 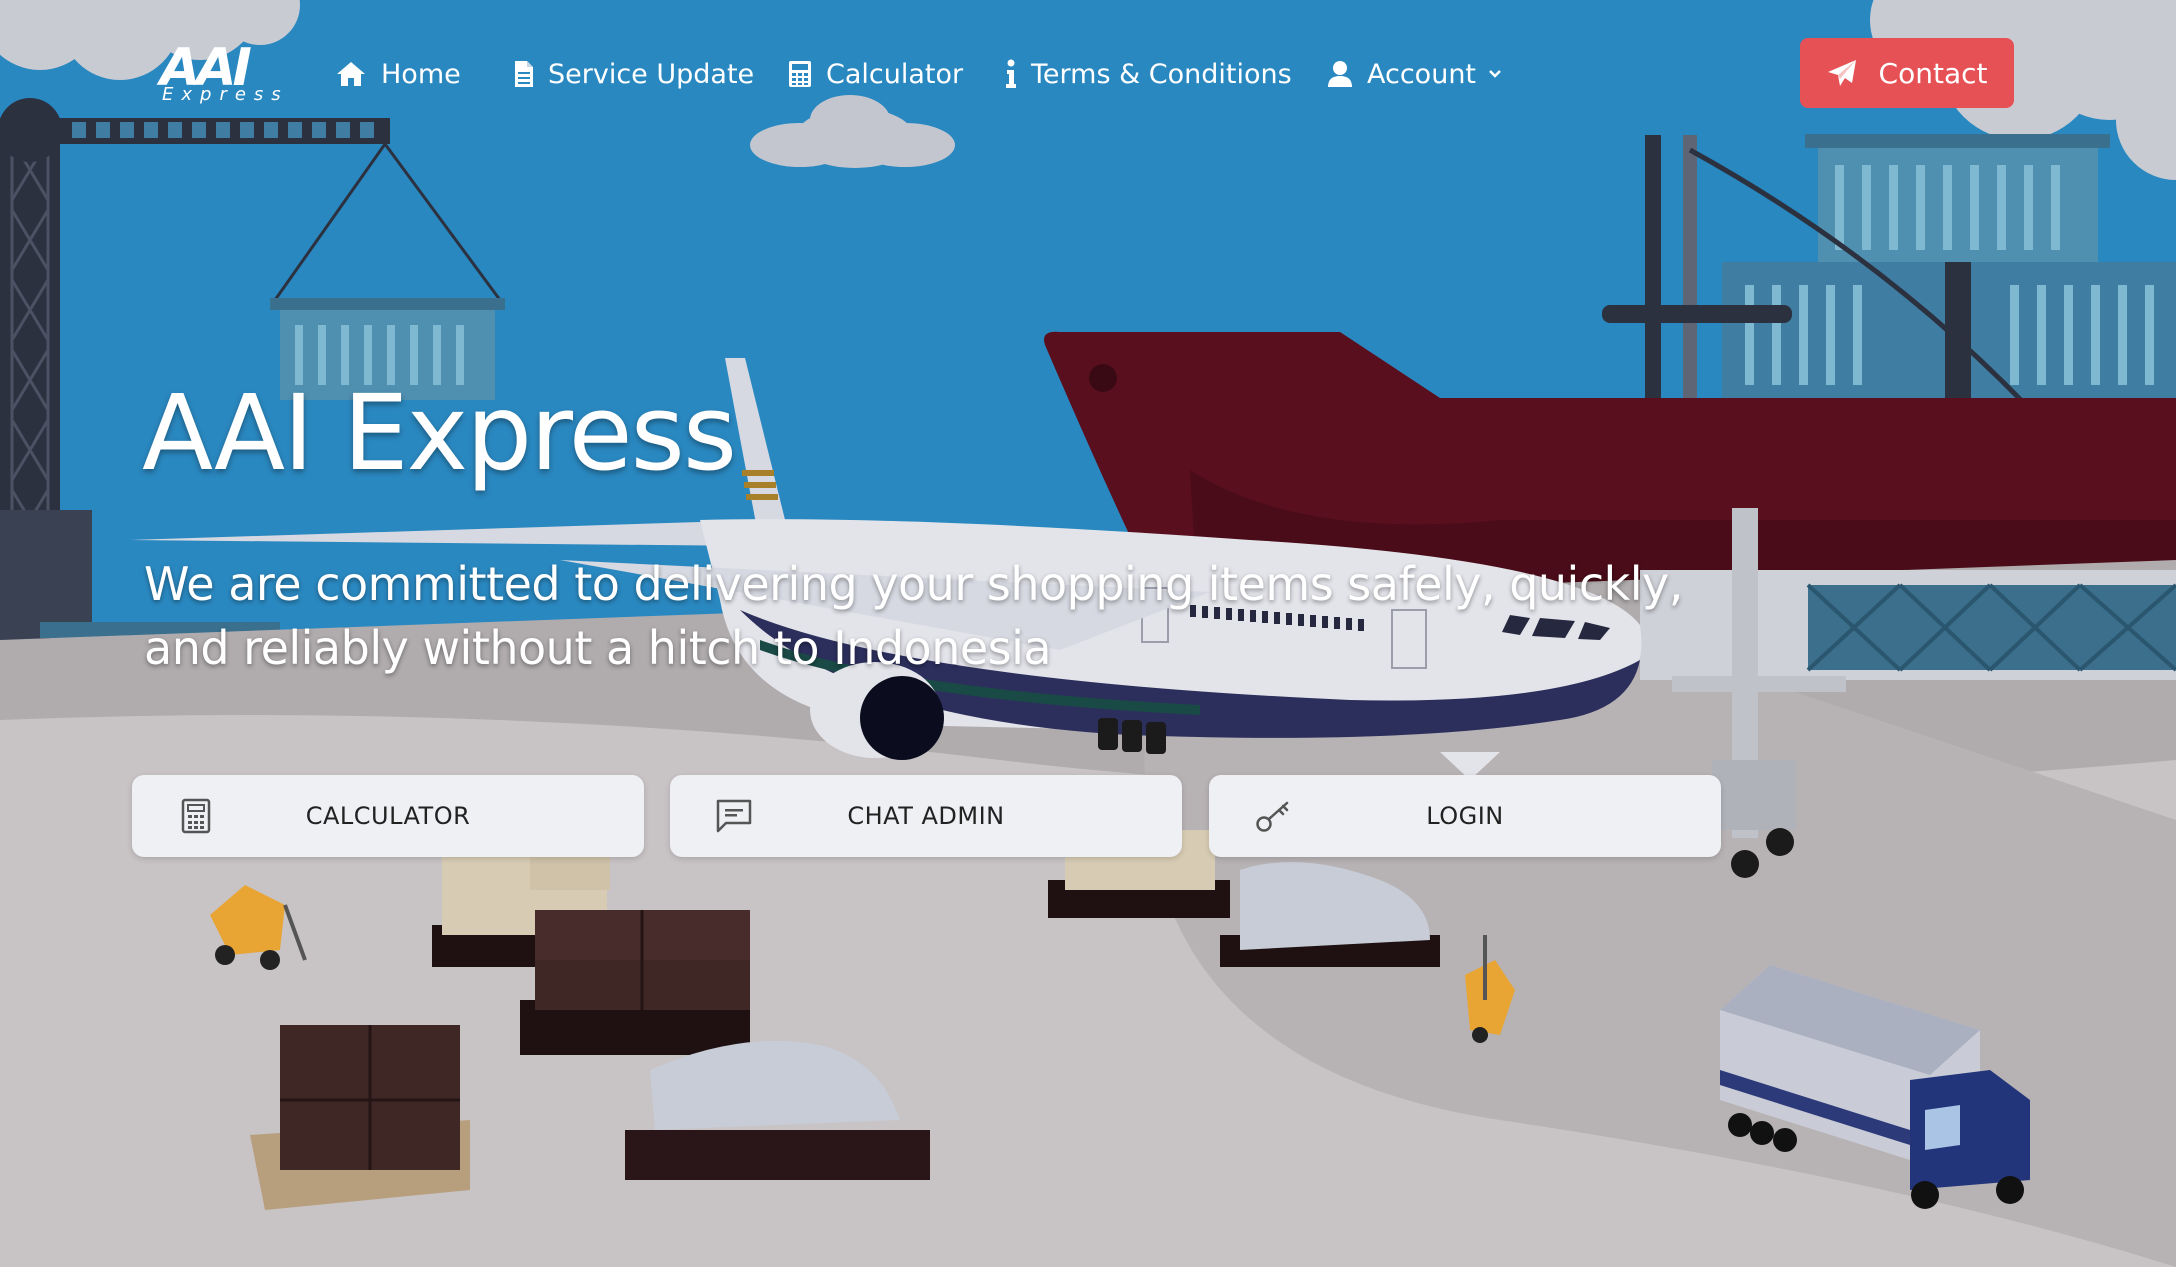 What do you see at coordinates (651, 74) in the screenshot?
I see `nav-service-update-label: Service Update` at bounding box center [651, 74].